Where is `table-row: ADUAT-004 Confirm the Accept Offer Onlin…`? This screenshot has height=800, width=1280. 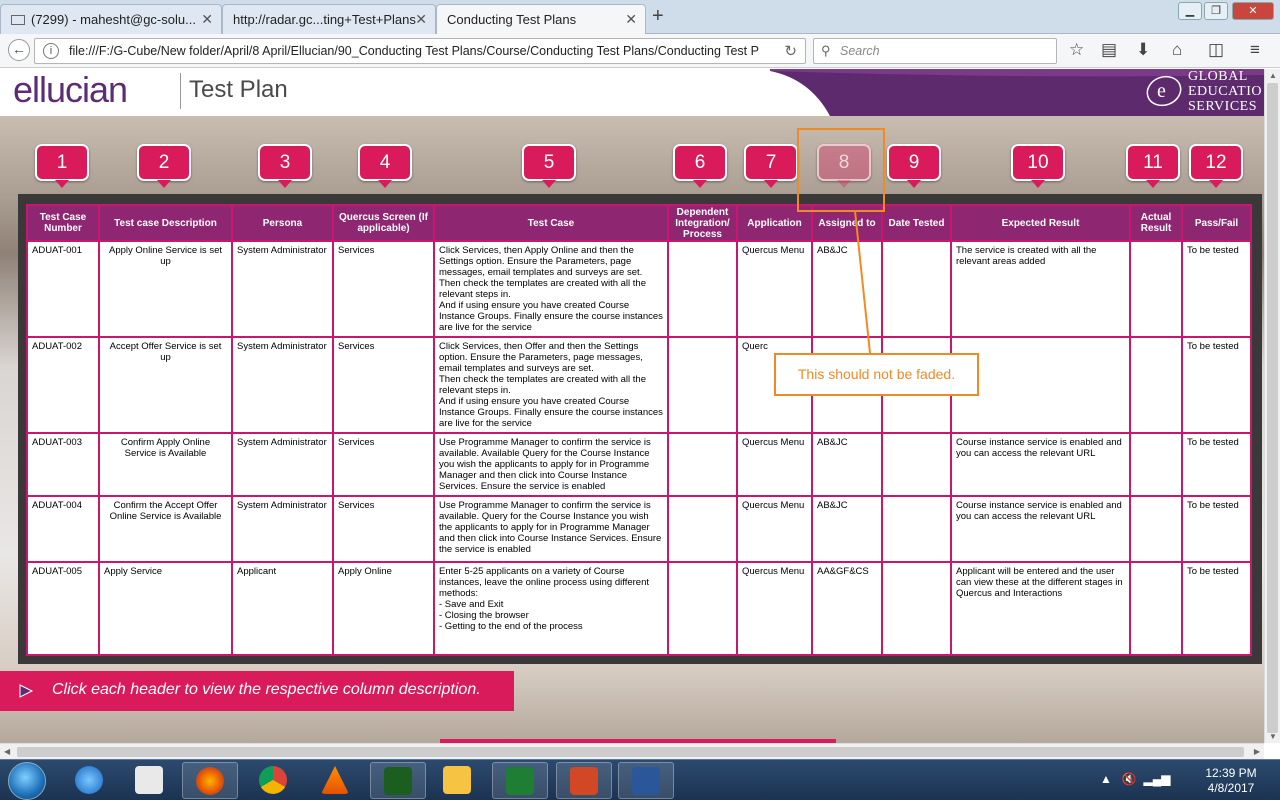
table-row: ADUAT-004 Confirm the Accept Offer Onlin… is located at coordinates (639, 529).